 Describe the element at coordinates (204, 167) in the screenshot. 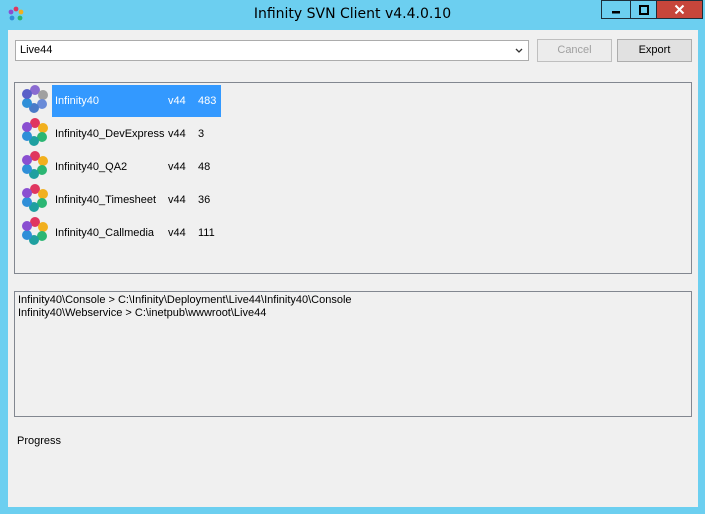

I see `project-revision: 48` at that location.